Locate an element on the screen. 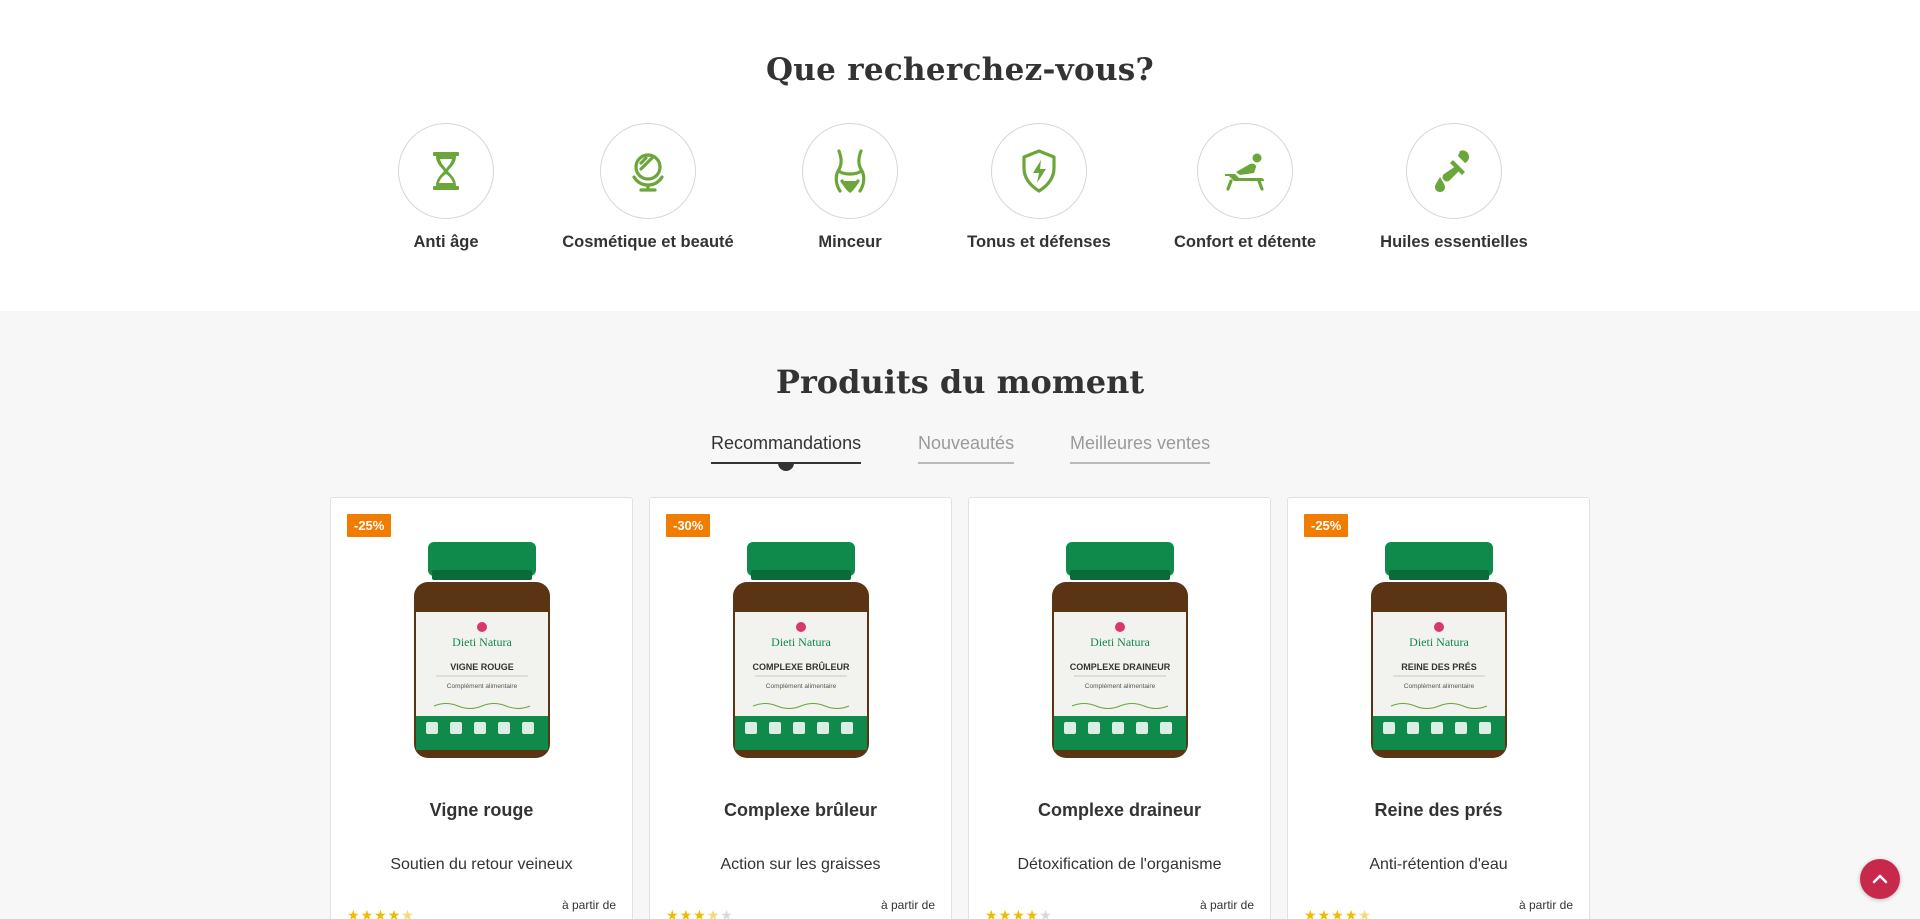 This screenshot has height=919, width=1920. waist-icon is located at coordinates (850, 171).